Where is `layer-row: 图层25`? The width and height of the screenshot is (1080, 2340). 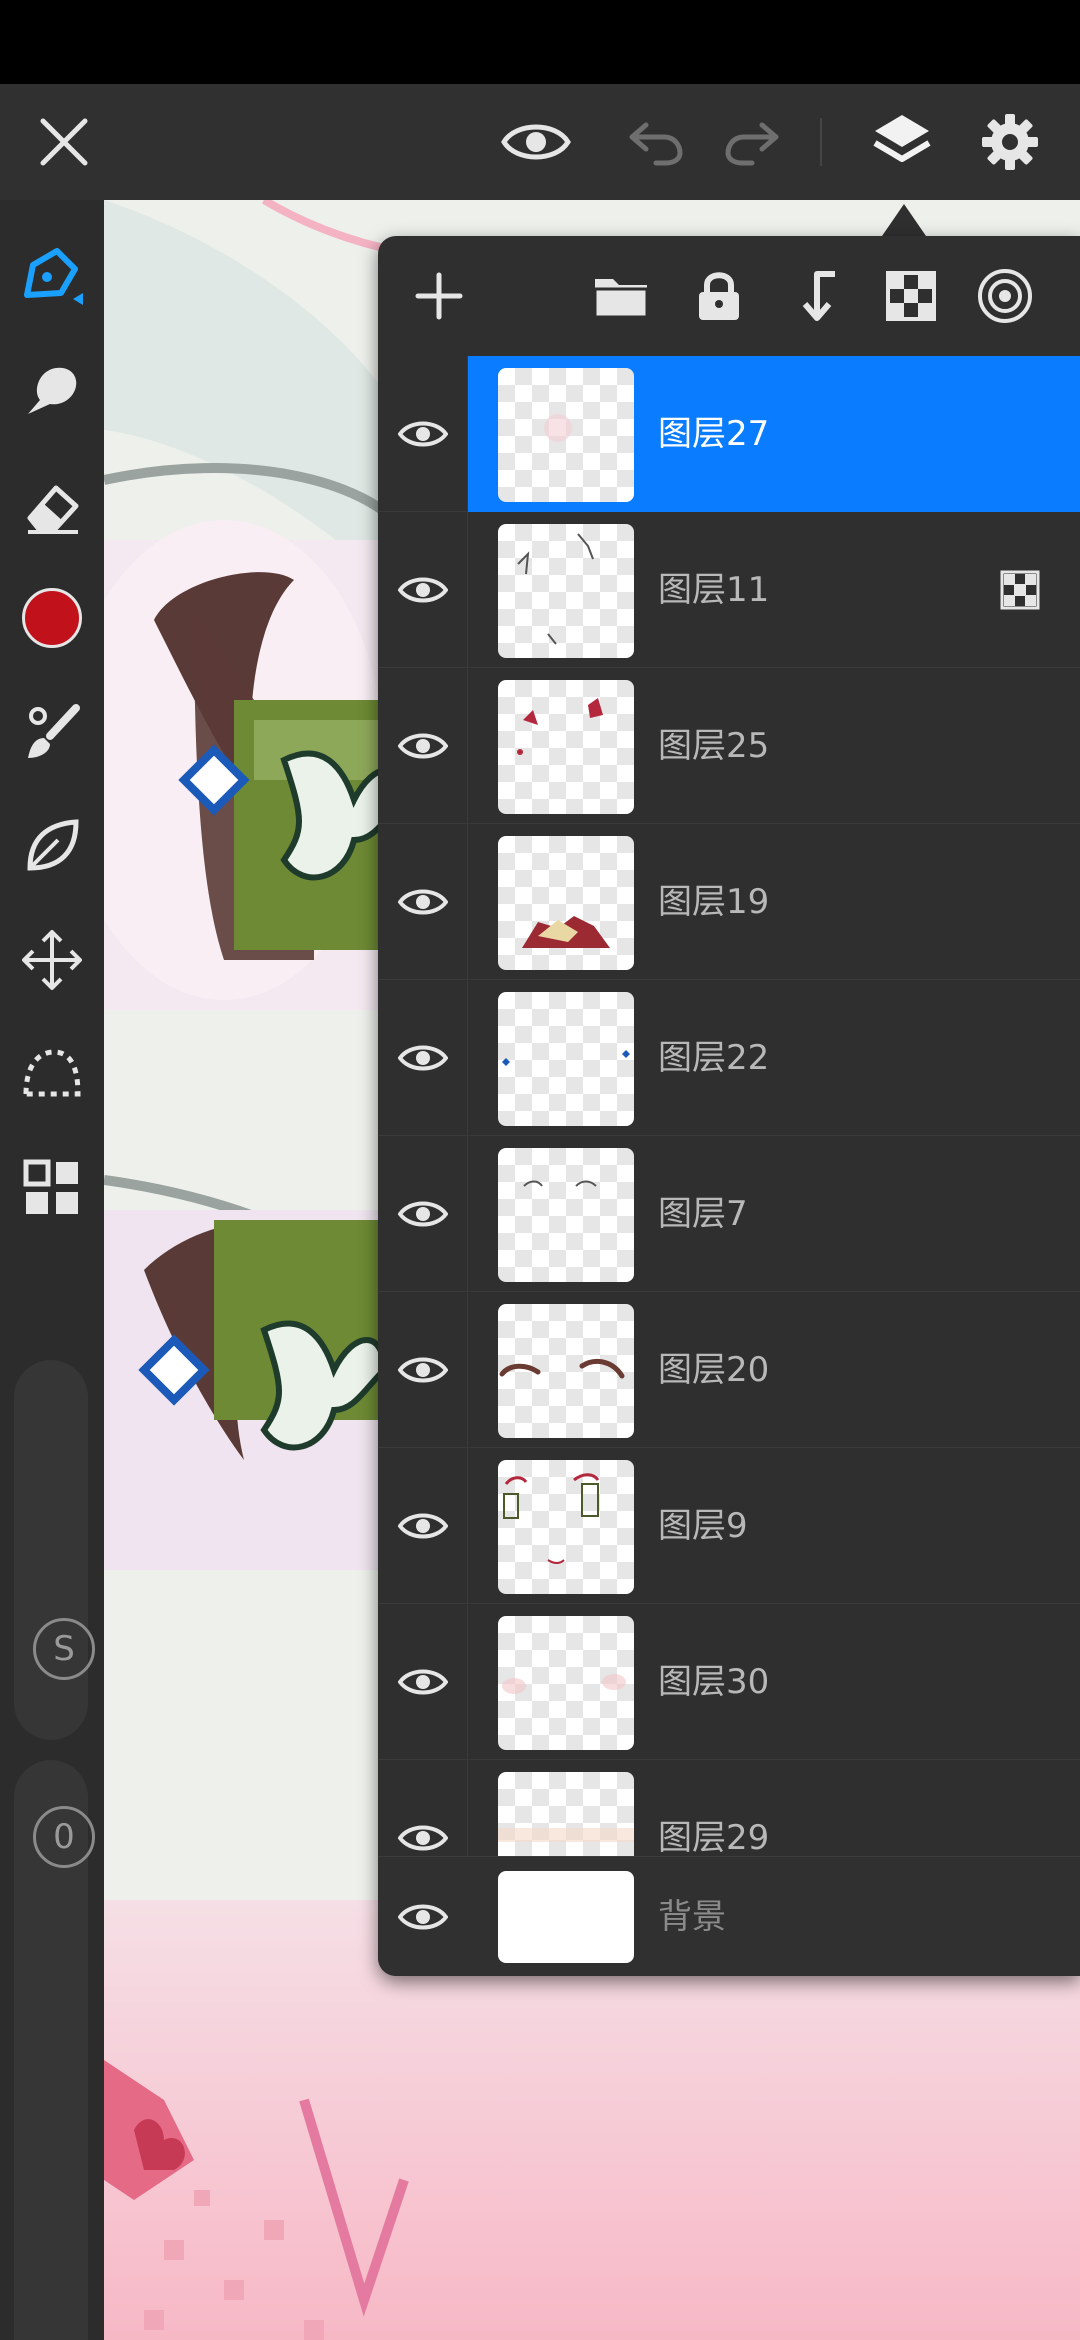
layer-row: 图层25 is located at coordinates (729, 746).